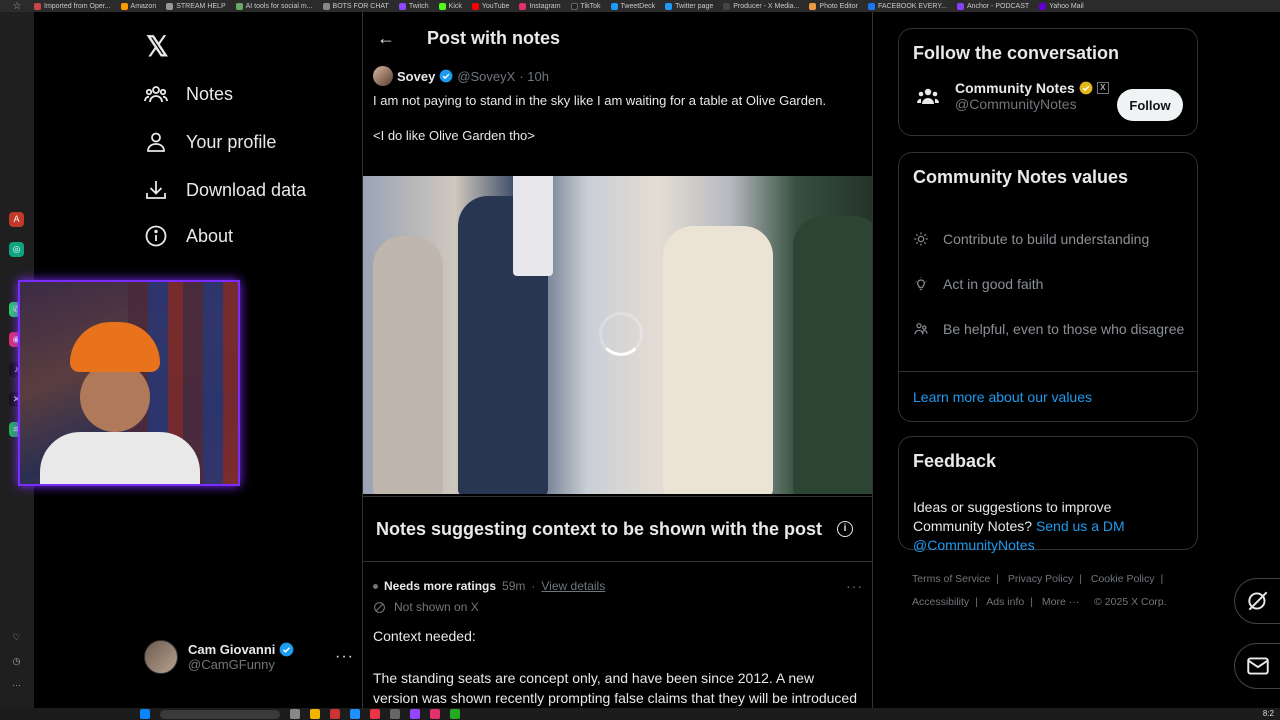  What do you see at coordinates (232, 649) in the screenshot?
I see `account-name: Cam Giovanni` at bounding box center [232, 649].